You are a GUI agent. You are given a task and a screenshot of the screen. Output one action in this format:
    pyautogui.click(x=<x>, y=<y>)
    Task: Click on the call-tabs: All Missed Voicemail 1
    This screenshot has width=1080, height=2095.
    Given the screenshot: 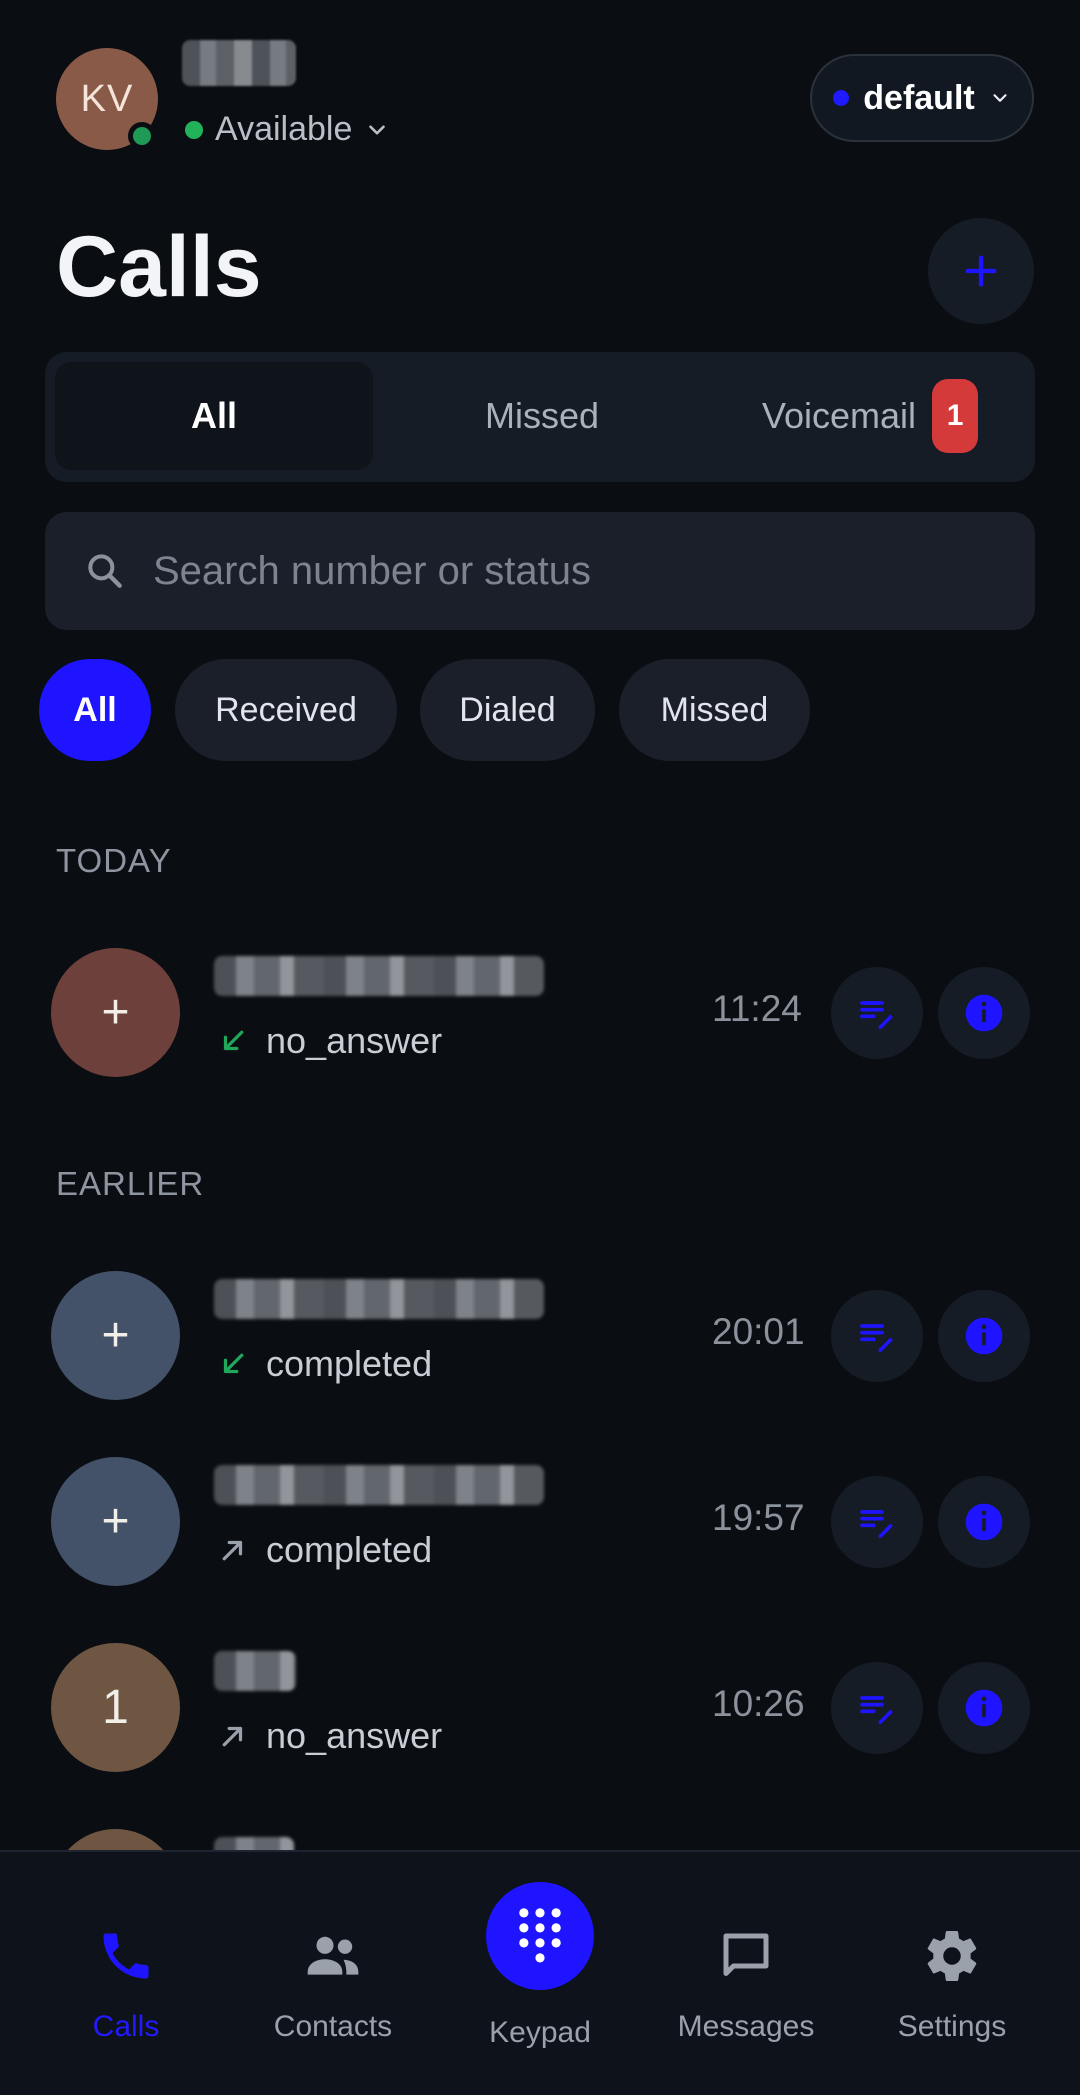 What is the action you would take?
    pyautogui.click(x=540, y=417)
    